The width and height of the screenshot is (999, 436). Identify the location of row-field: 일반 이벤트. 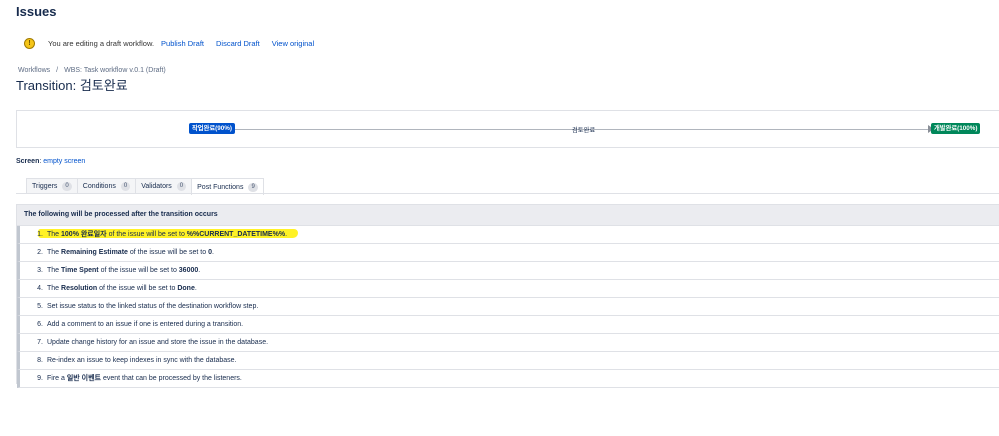
(83, 378).